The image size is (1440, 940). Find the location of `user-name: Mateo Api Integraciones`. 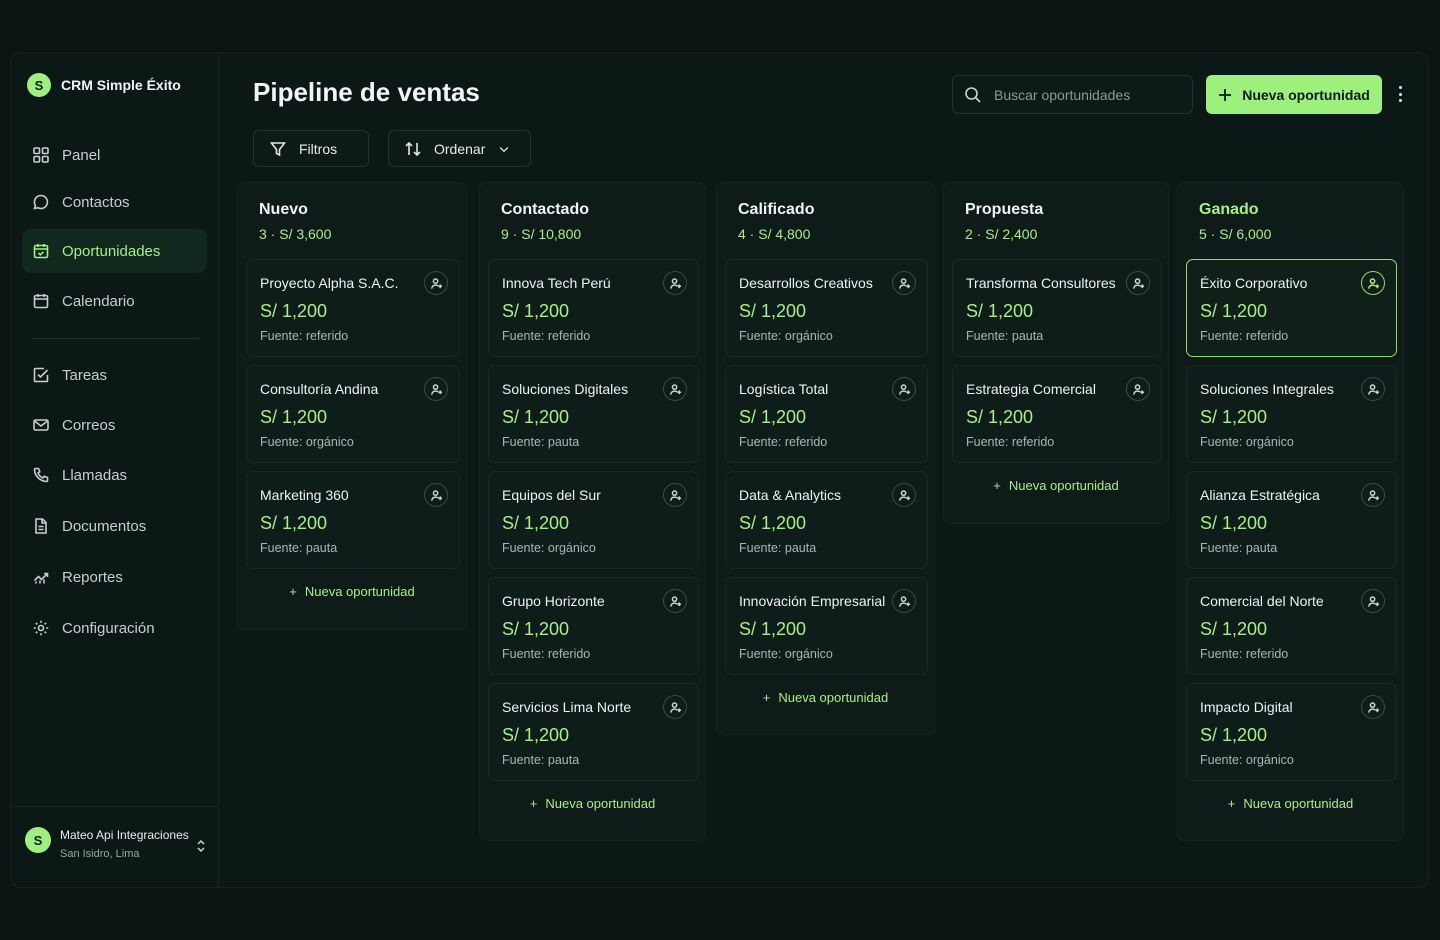

user-name: Mateo Api Integraciones is located at coordinates (124, 835).